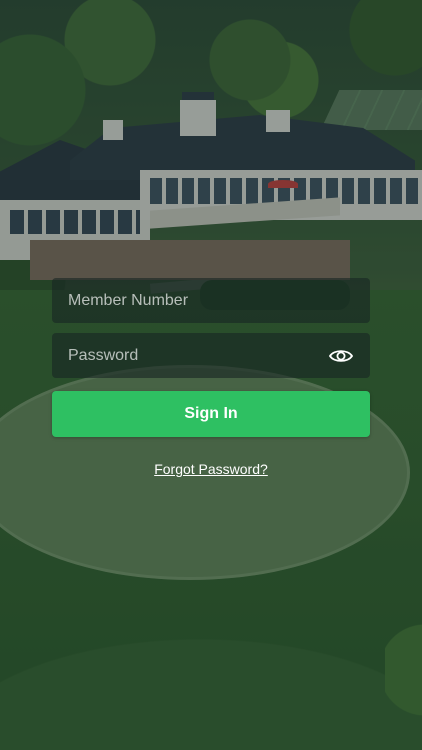 The width and height of the screenshot is (422, 750). I want to click on member-number-field, so click(211, 300).